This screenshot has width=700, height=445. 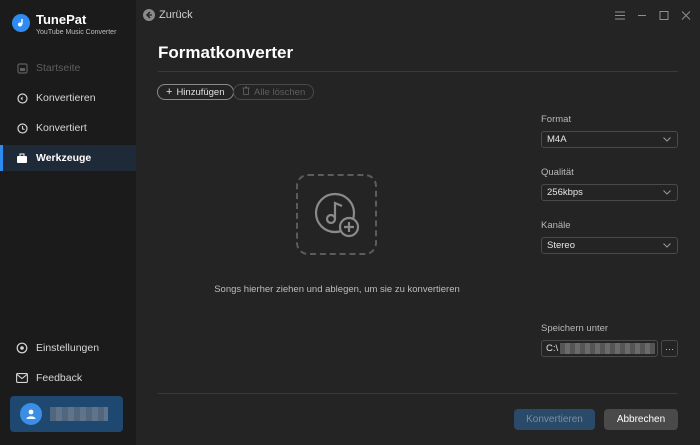 I want to click on maximize-icon, so click(x=664, y=15).